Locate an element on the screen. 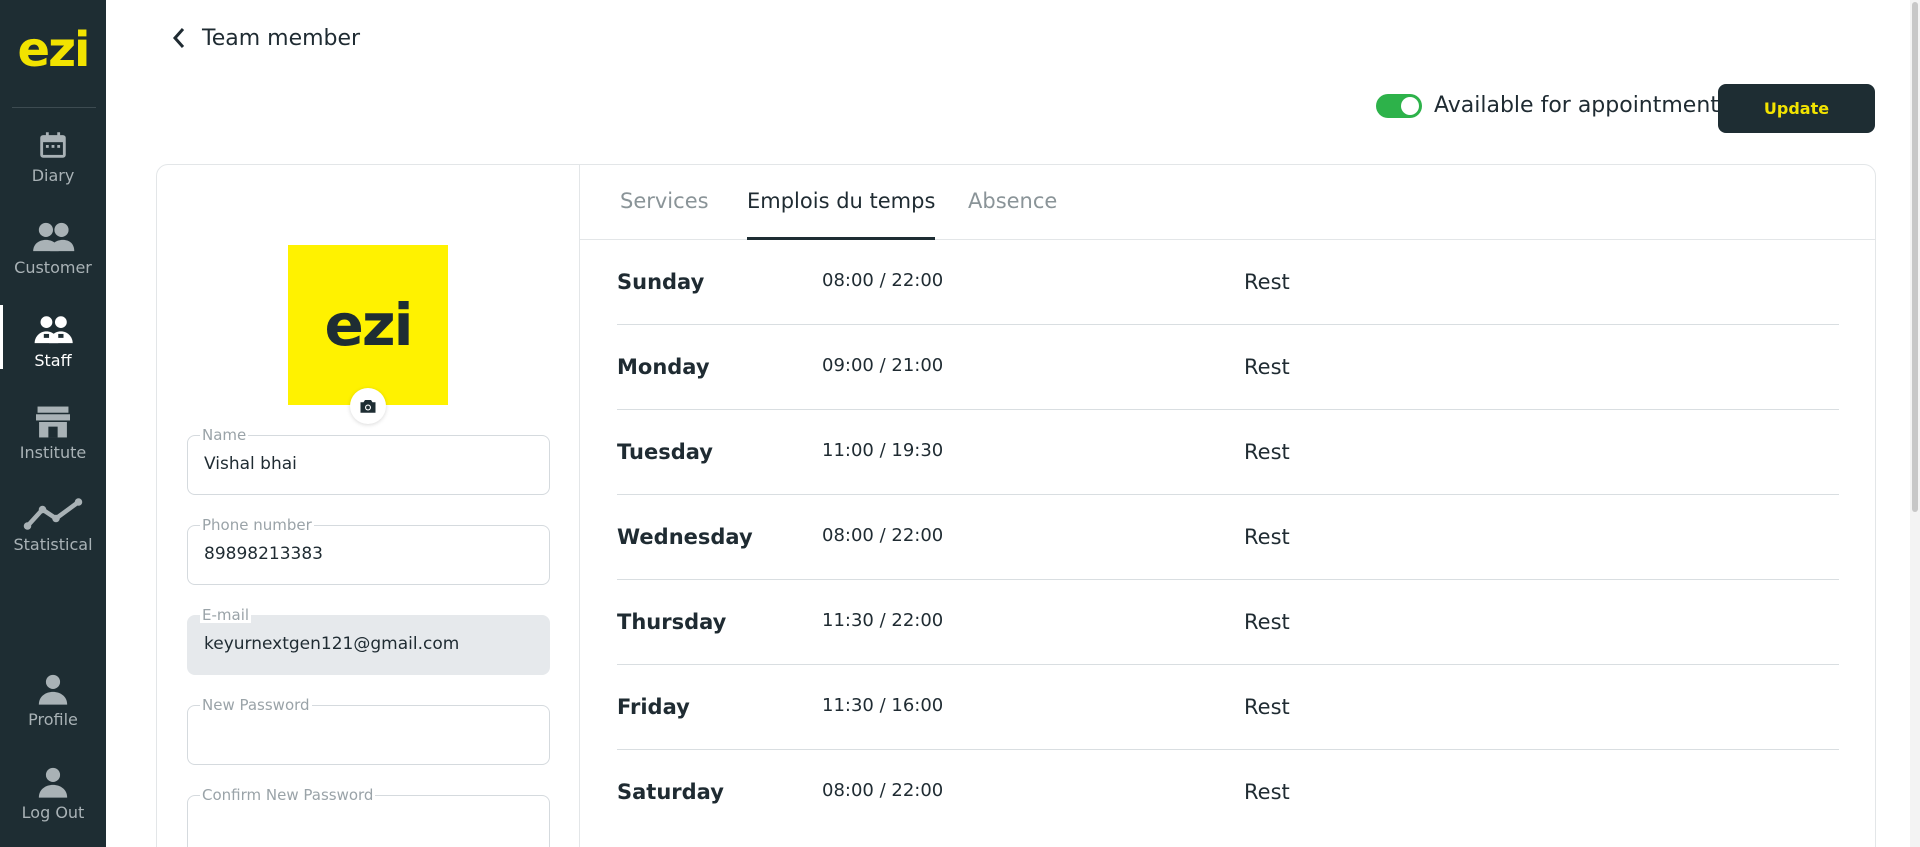 The width and height of the screenshot is (1920, 847). sidebar-item-label: Institute is located at coordinates (53, 452).